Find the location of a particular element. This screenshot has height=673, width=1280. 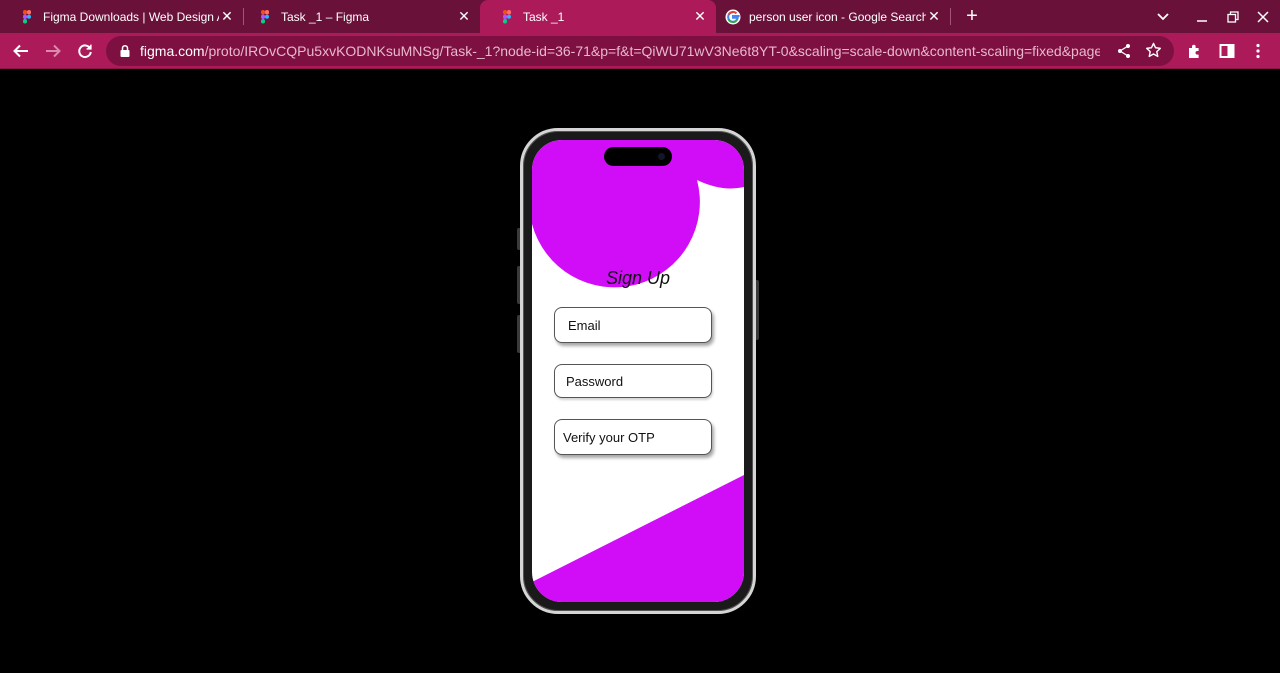

phone-frame: Sign Up Email Password Verify your OTP is located at coordinates (638, 371).